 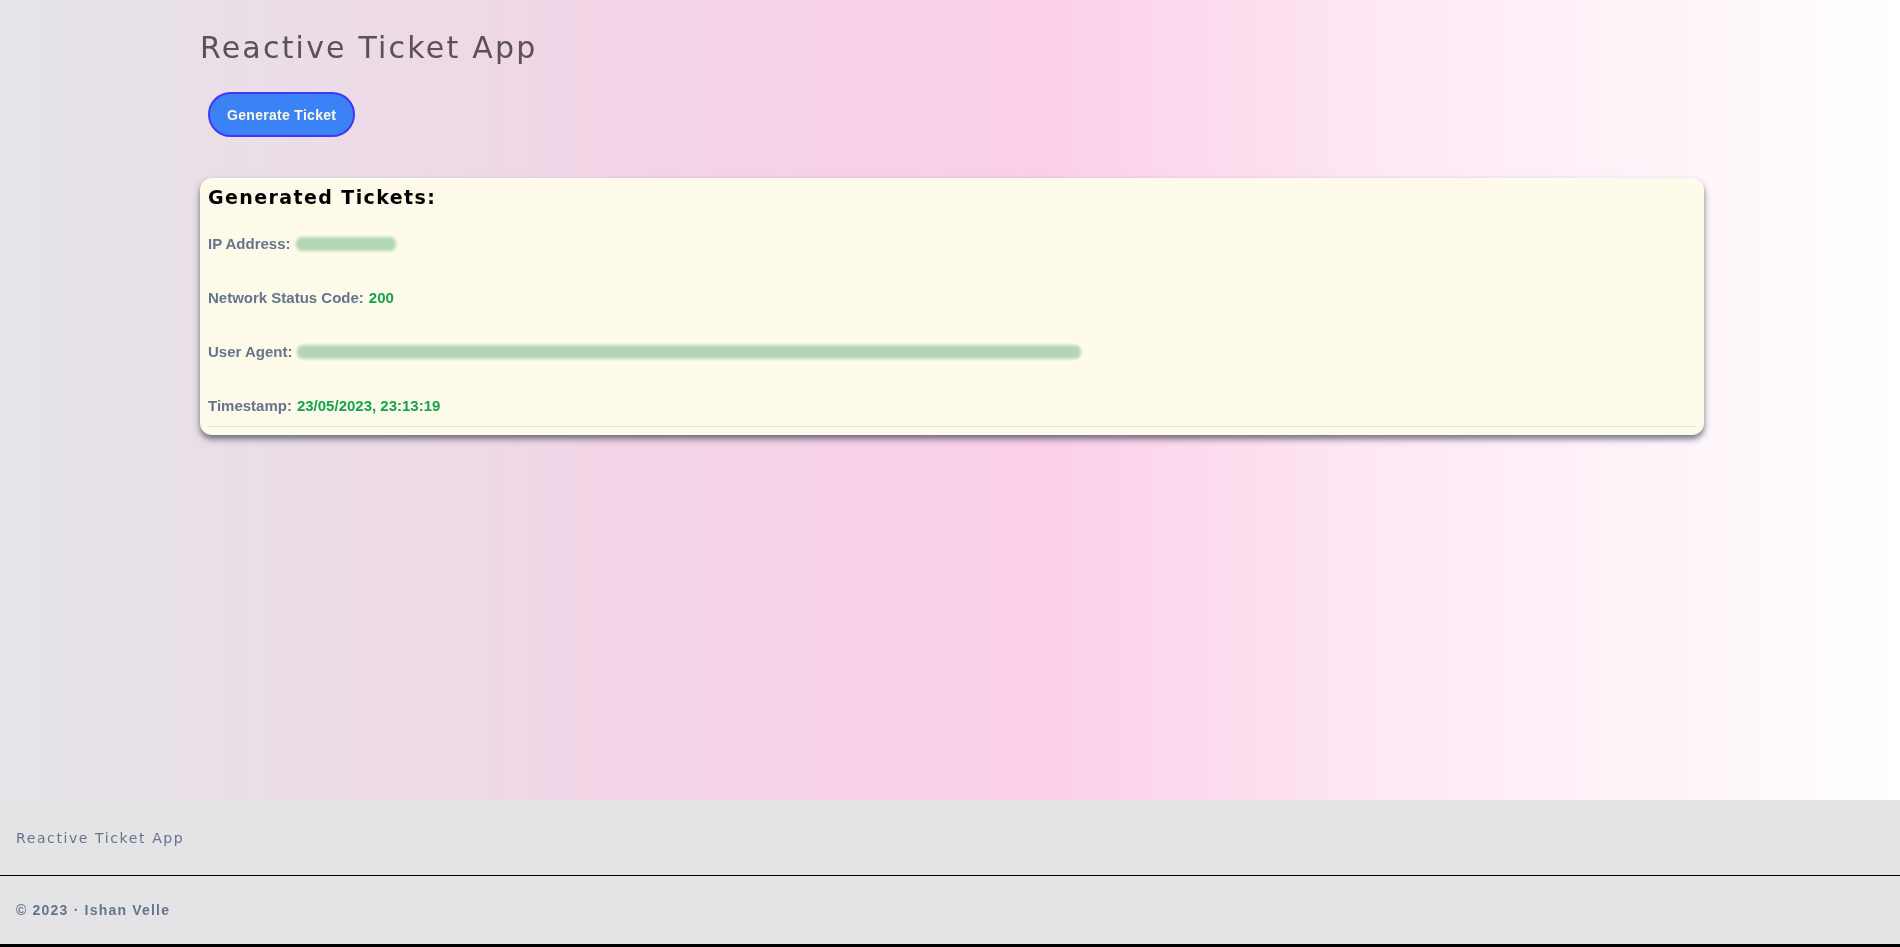 I want to click on field-label: IP Address:, so click(x=249, y=244).